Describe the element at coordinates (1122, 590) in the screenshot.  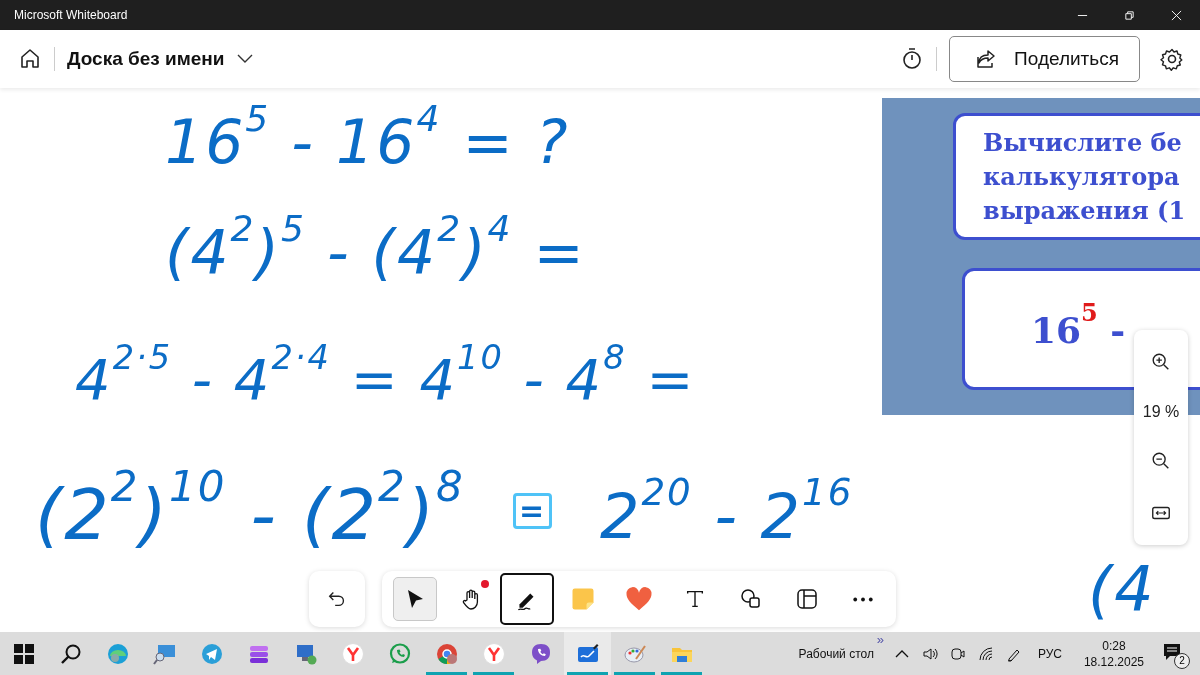
I see `handwritten-ink: (4` at that location.